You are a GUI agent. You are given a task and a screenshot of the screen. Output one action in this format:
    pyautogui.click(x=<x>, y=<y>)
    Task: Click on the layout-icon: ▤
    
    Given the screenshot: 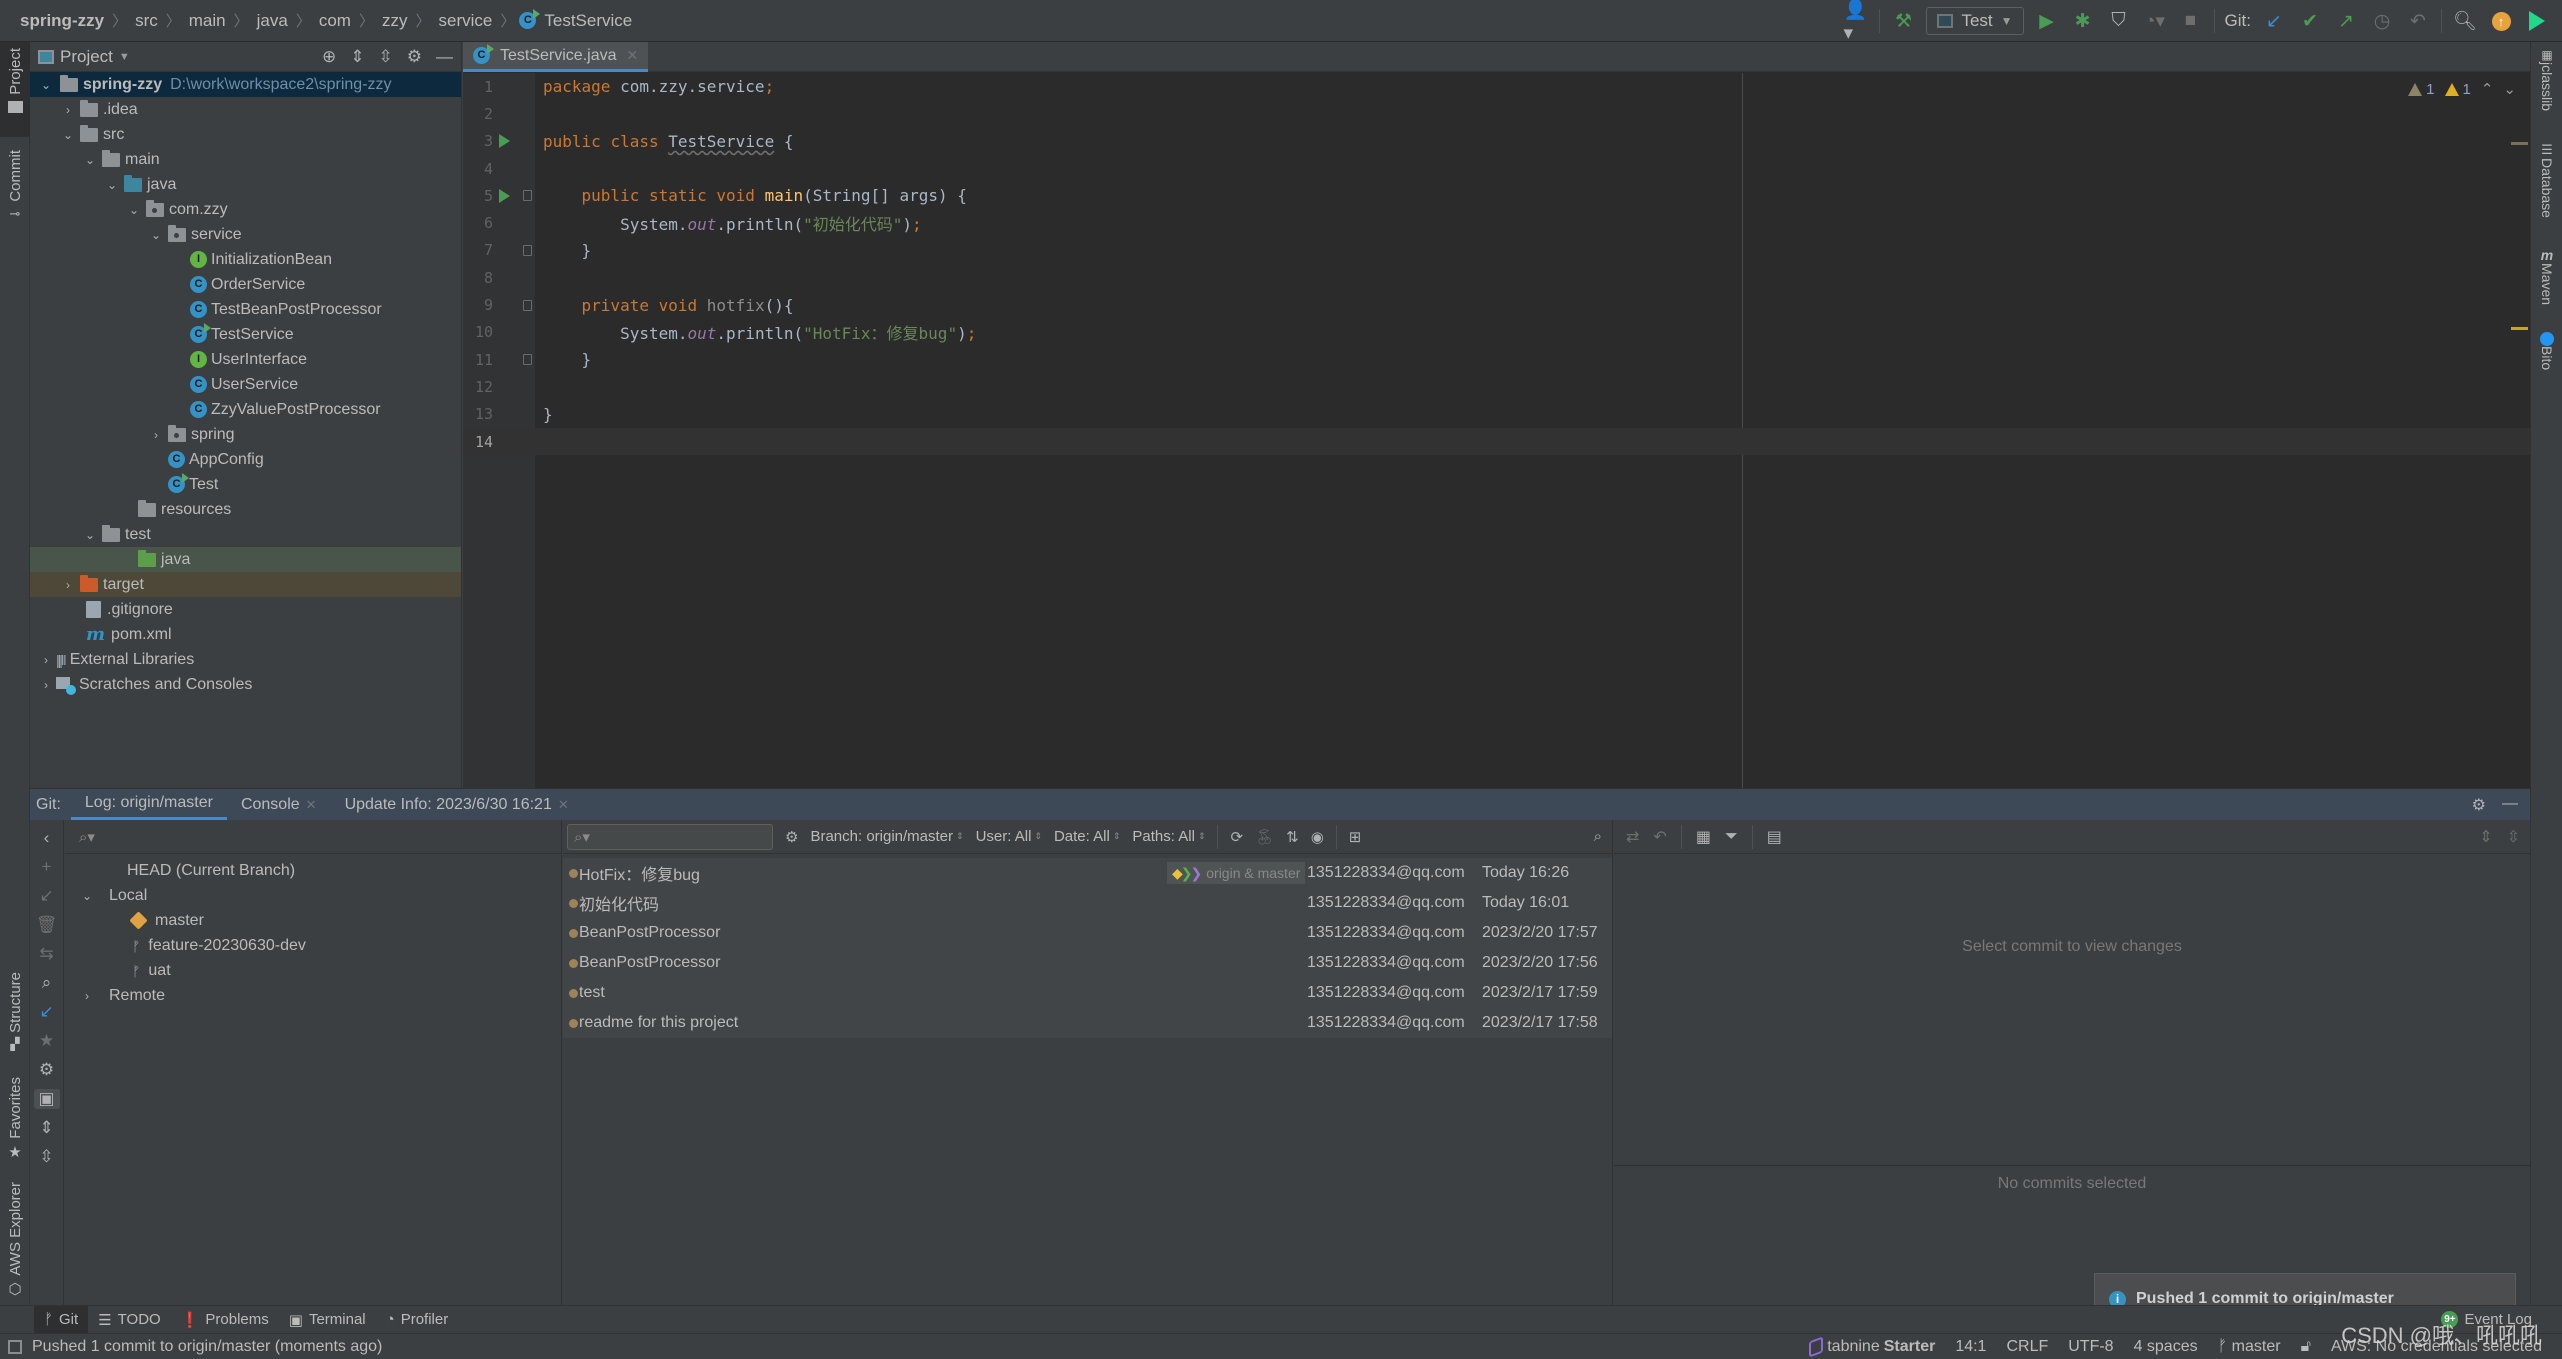 What is the action you would take?
    pyautogui.click(x=1774, y=837)
    